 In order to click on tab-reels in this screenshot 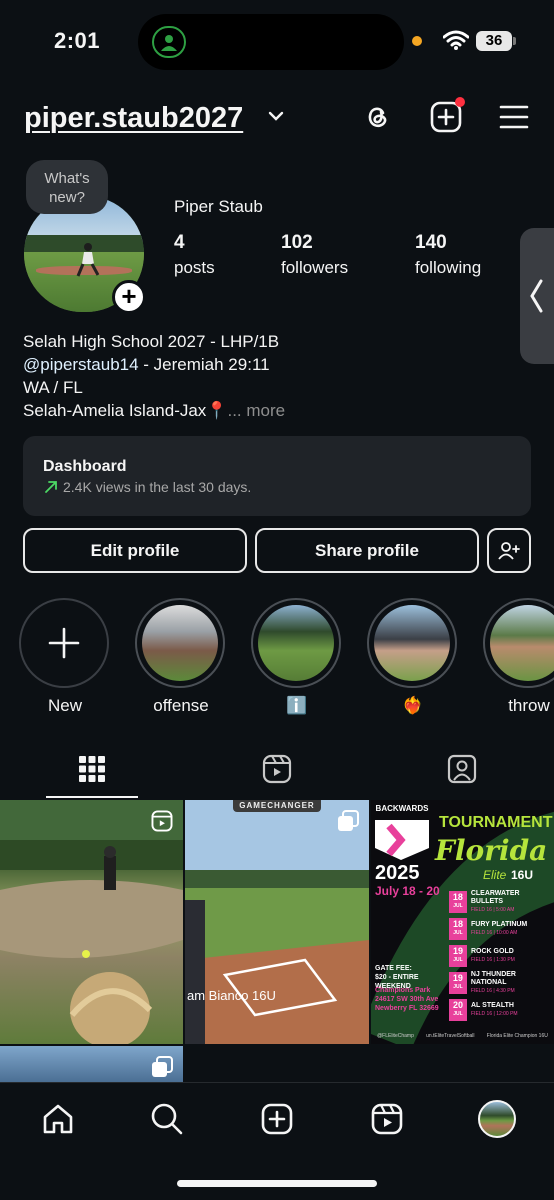, I will do `click(277, 769)`.